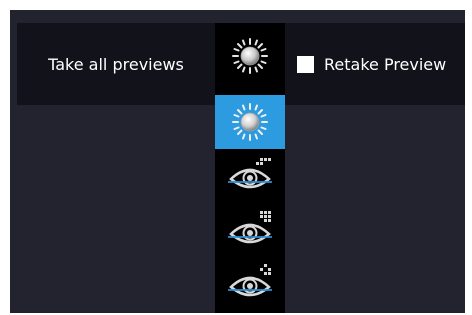 The image size is (472, 315). Describe the element at coordinates (305, 64) in the screenshot. I see `checkbox-box` at that location.